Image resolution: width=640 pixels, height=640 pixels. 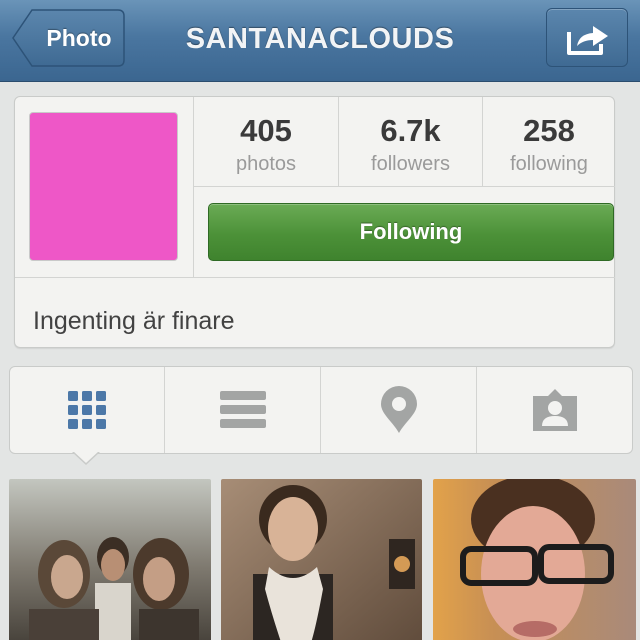 What do you see at coordinates (266, 164) in the screenshot?
I see `photos-label: photos` at bounding box center [266, 164].